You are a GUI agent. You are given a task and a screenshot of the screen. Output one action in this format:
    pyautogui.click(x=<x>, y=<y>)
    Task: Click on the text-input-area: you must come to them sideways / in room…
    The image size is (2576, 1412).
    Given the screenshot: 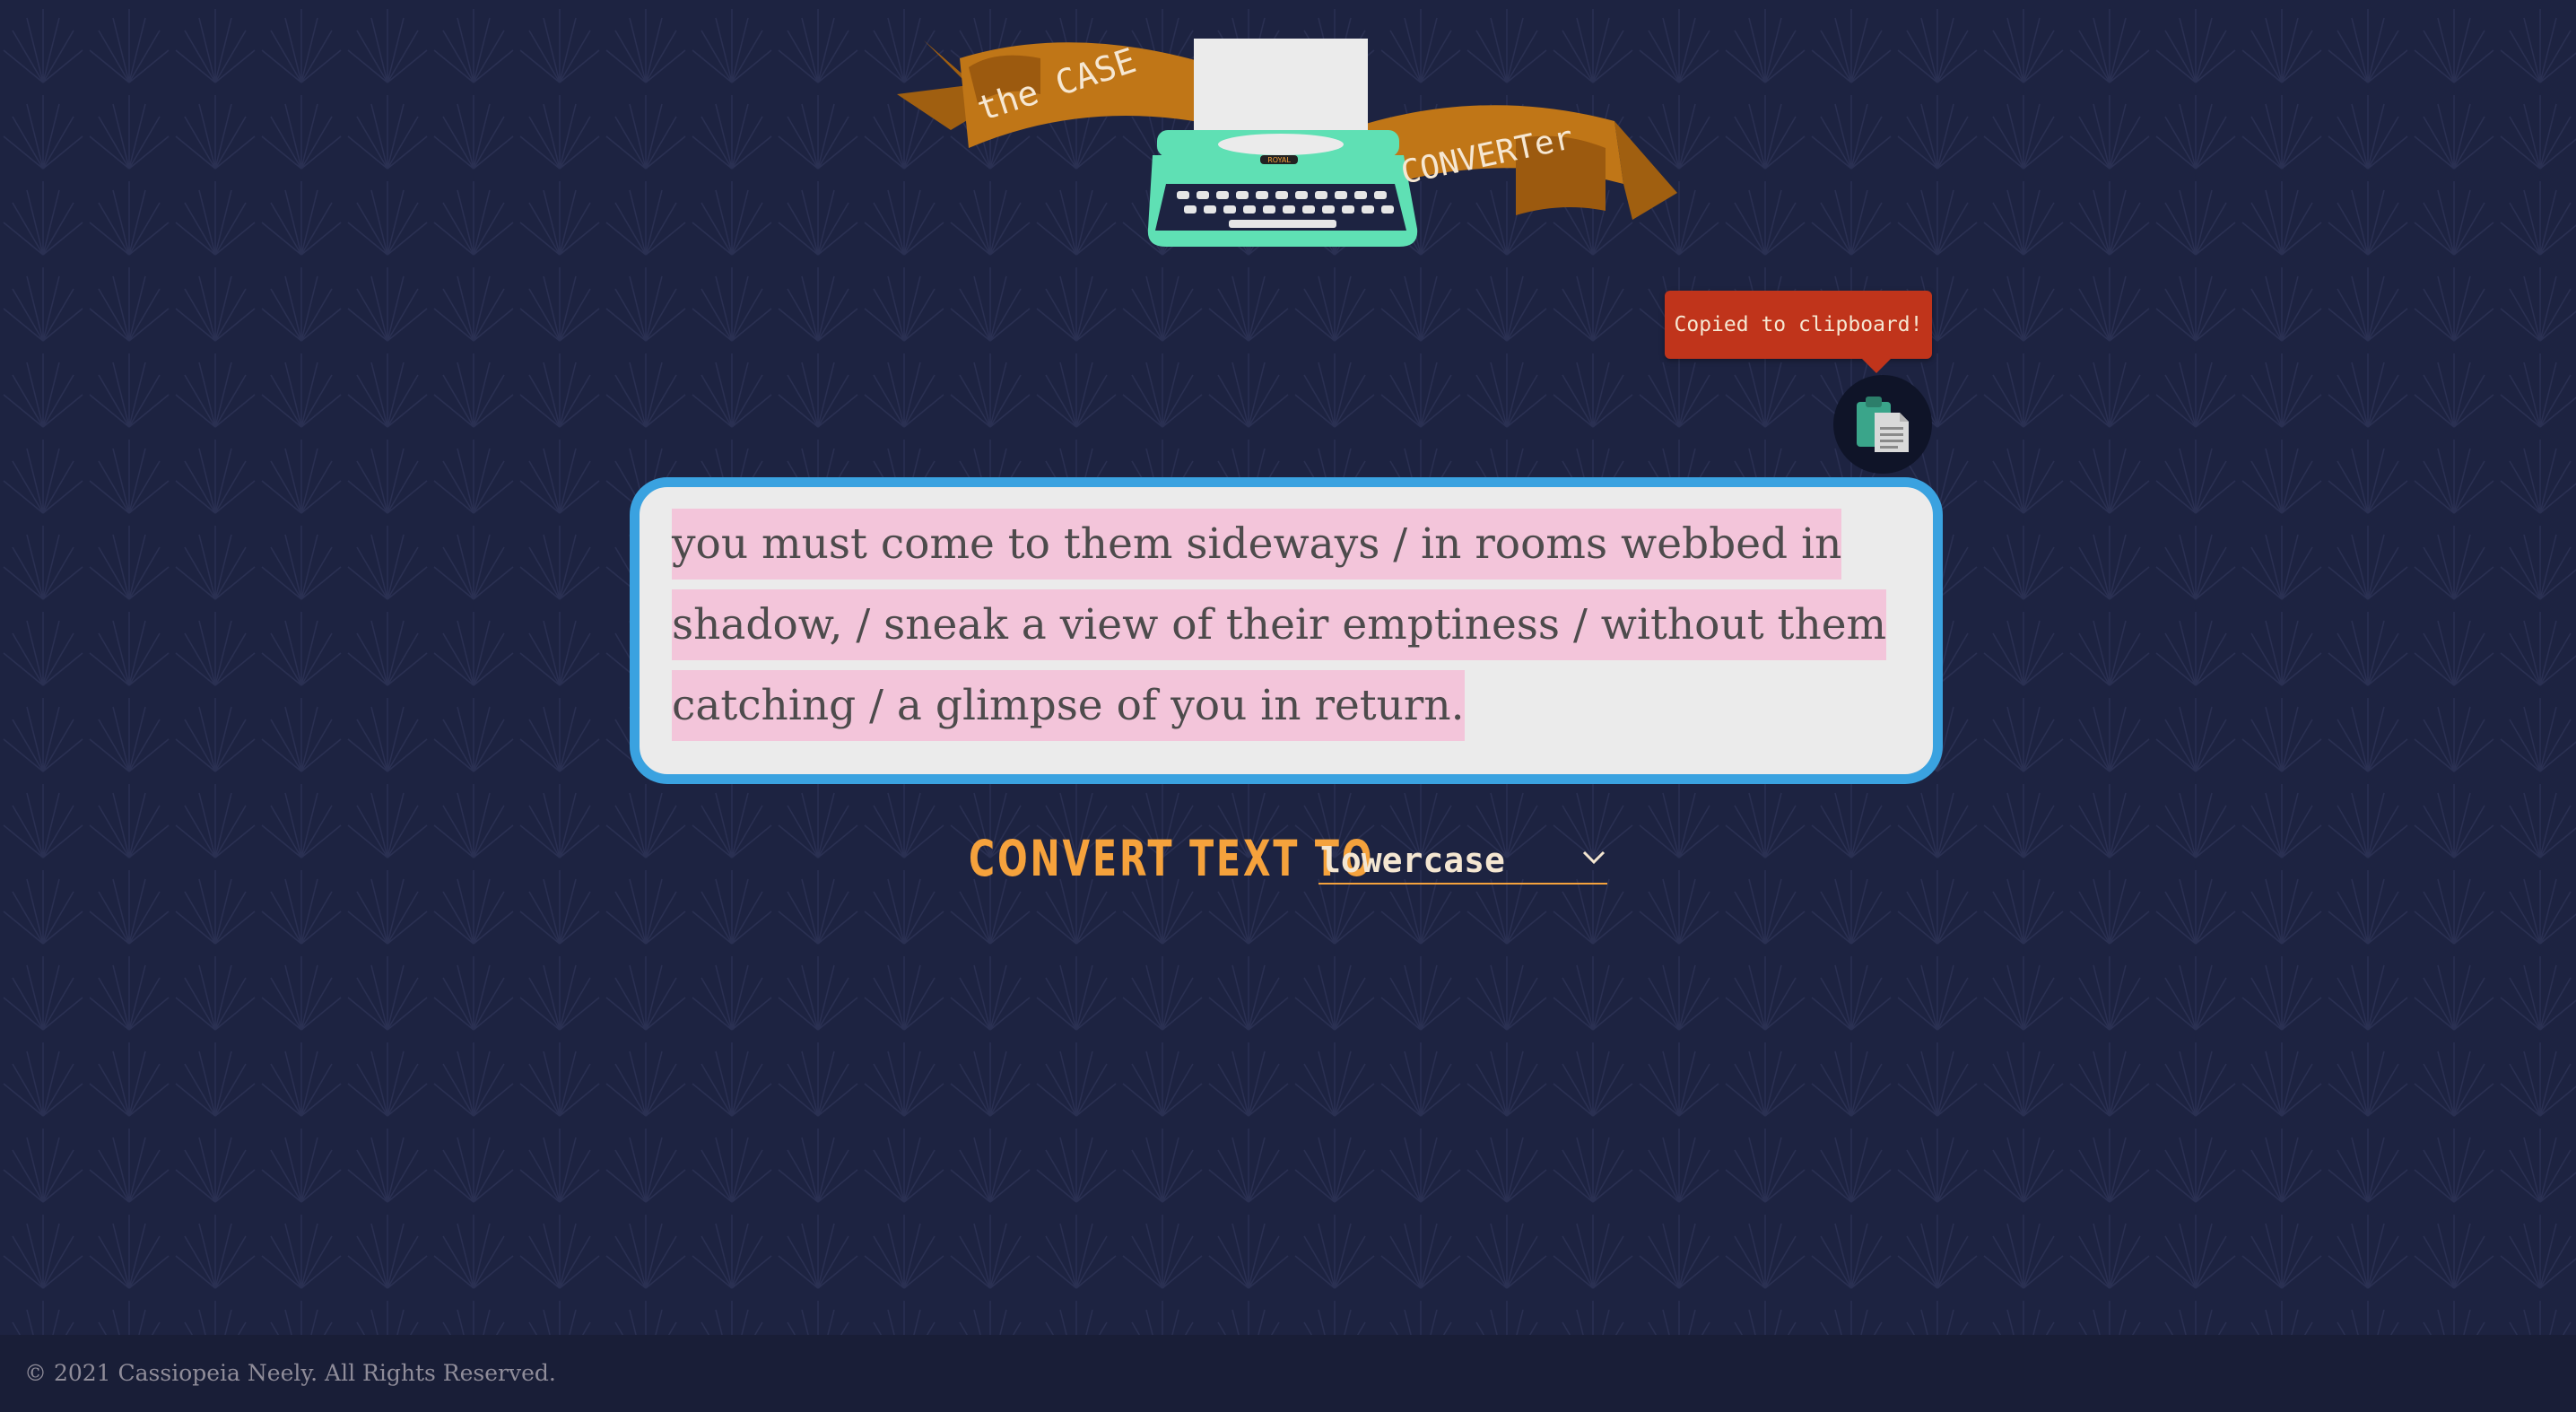 What is the action you would take?
    pyautogui.click(x=1282, y=625)
    